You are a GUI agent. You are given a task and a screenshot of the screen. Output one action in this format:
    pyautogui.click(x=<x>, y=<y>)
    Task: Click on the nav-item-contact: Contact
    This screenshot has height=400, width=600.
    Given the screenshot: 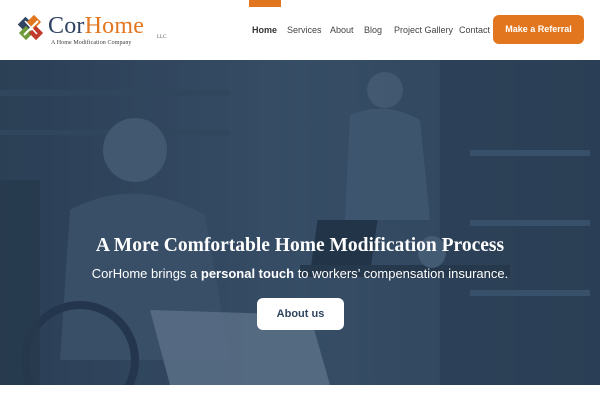 What is the action you would take?
    pyautogui.click(x=474, y=30)
    